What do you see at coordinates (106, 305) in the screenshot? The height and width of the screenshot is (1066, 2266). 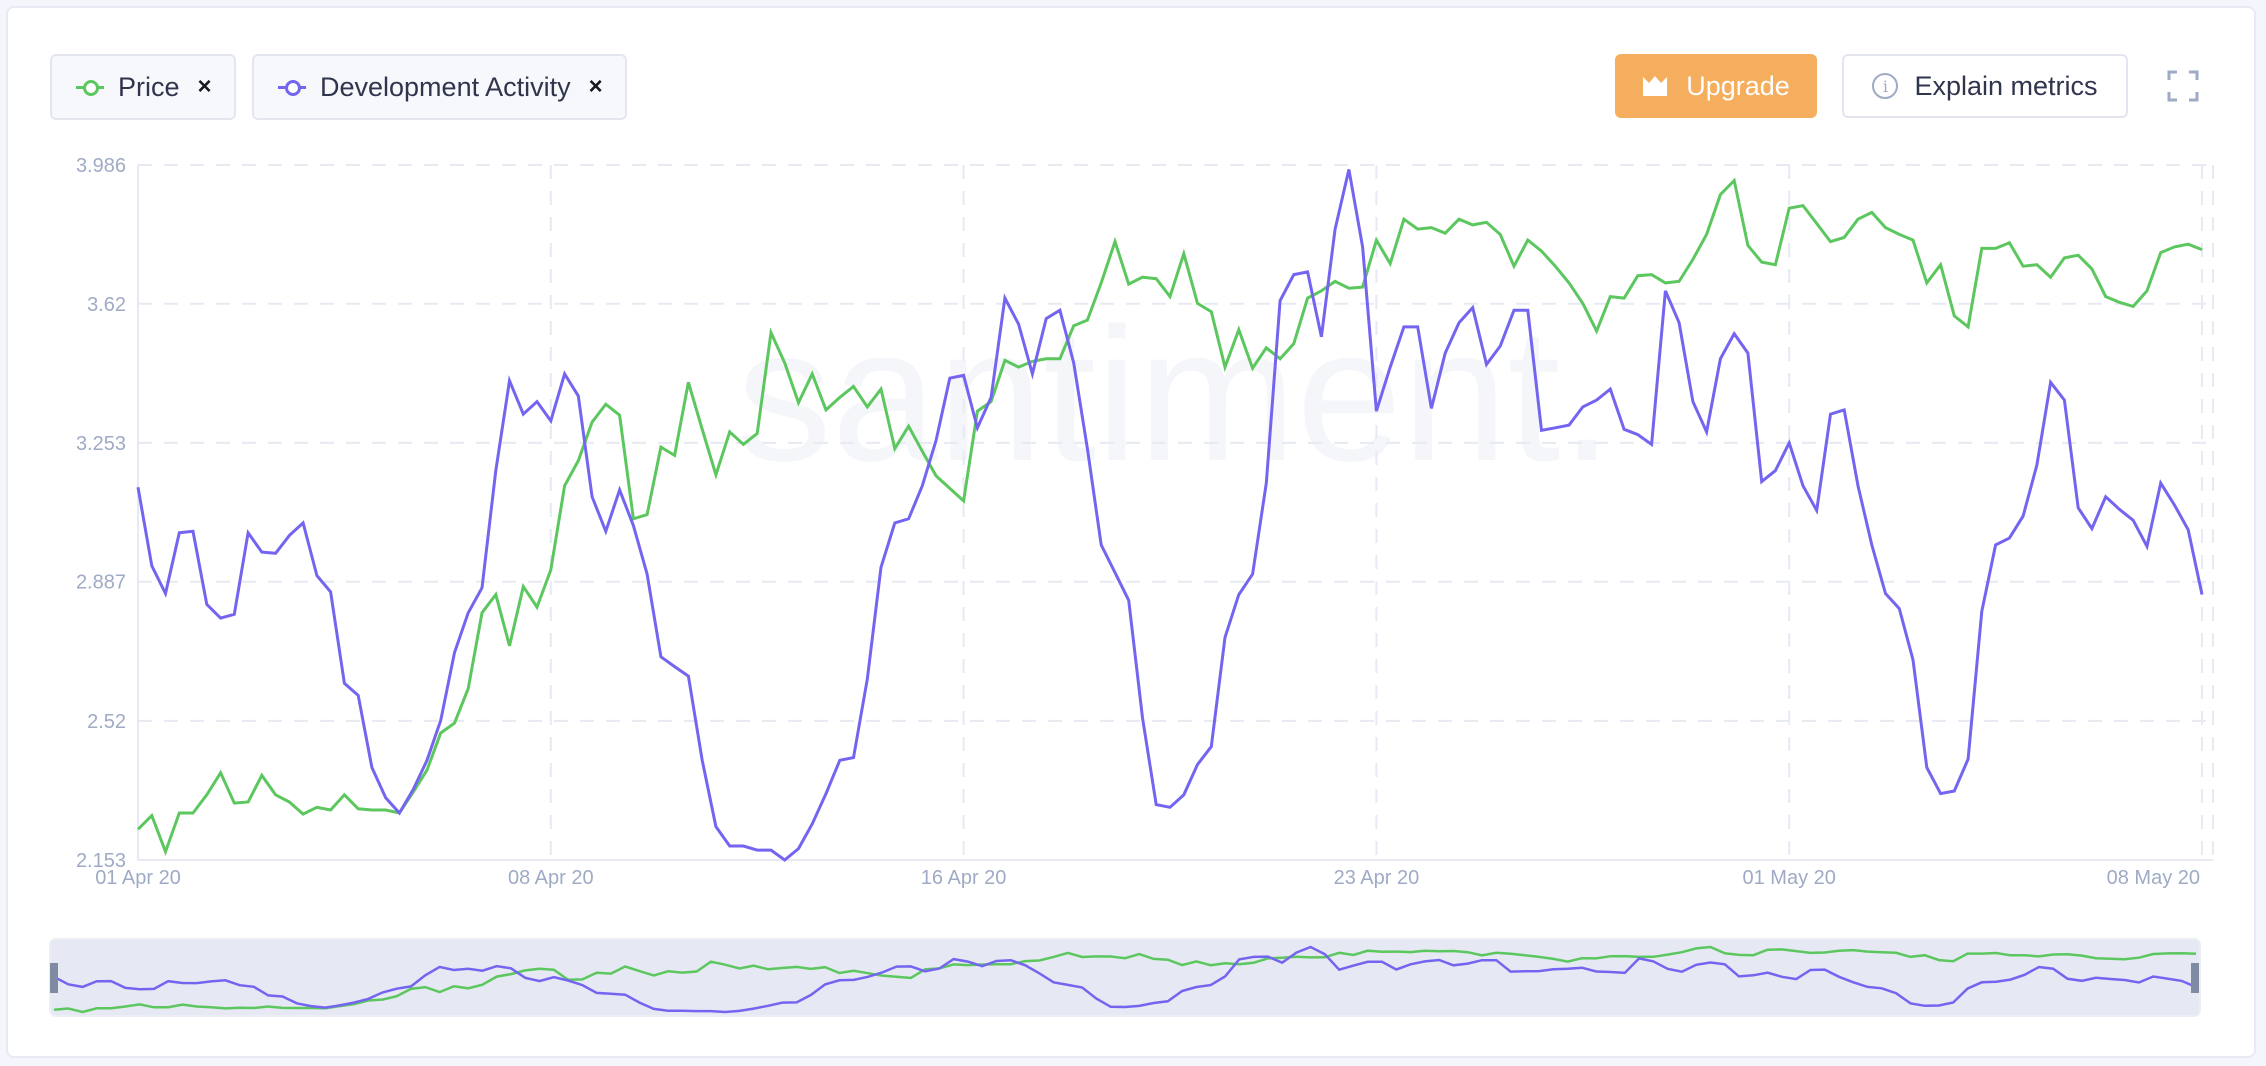 I see `y-tick-label: 3.62` at bounding box center [106, 305].